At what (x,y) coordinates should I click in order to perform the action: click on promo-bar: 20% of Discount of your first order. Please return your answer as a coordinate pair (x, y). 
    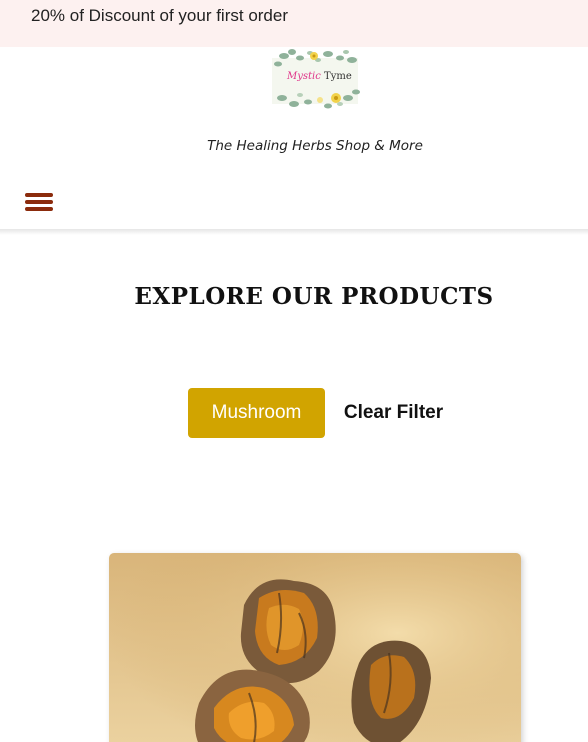
    Looking at the image, I should click on (294, 23).